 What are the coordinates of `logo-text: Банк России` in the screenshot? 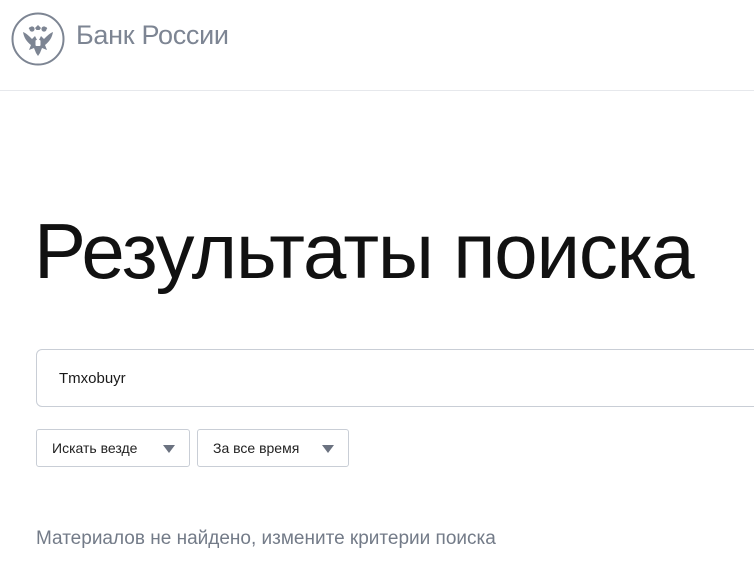 It's located at (152, 35).